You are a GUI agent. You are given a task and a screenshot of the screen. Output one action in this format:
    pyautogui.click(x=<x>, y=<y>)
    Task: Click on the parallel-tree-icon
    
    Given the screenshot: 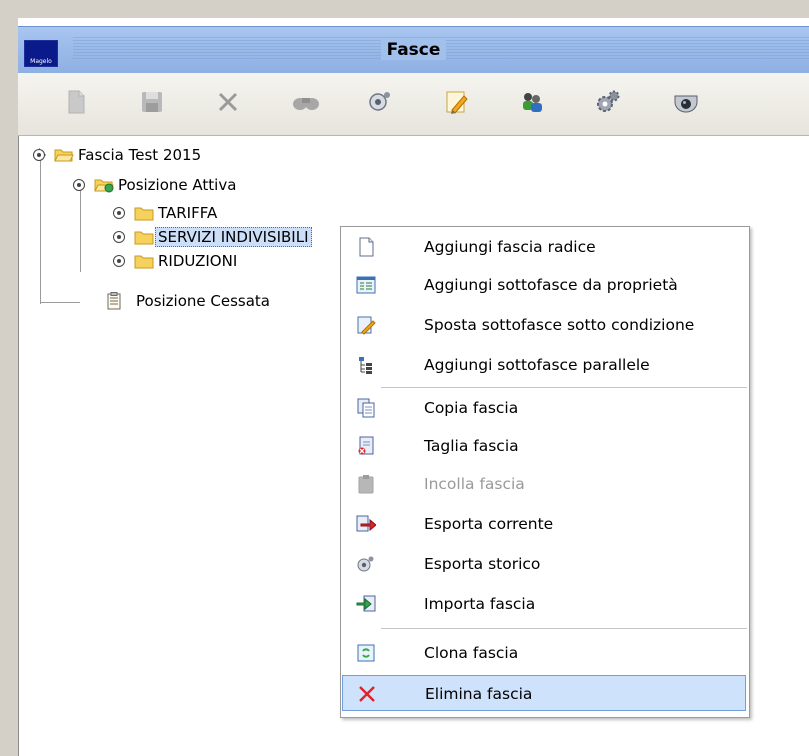 What is the action you would take?
    pyautogui.click(x=365, y=365)
    